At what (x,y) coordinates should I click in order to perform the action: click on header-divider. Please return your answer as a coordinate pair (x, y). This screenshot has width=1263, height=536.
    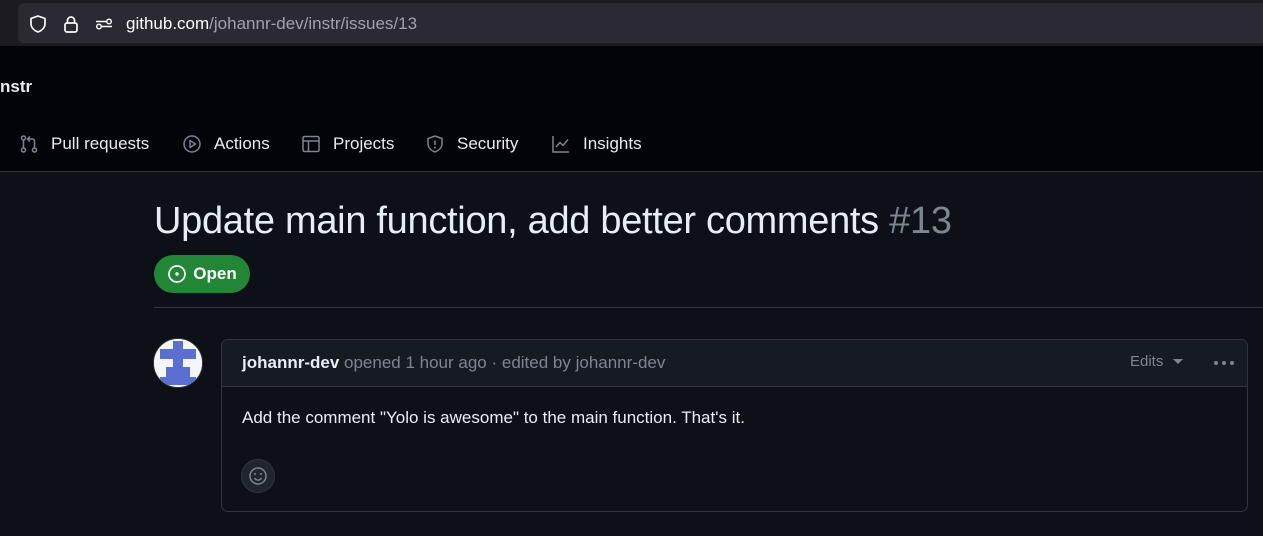
    Looking at the image, I should click on (708, 307).